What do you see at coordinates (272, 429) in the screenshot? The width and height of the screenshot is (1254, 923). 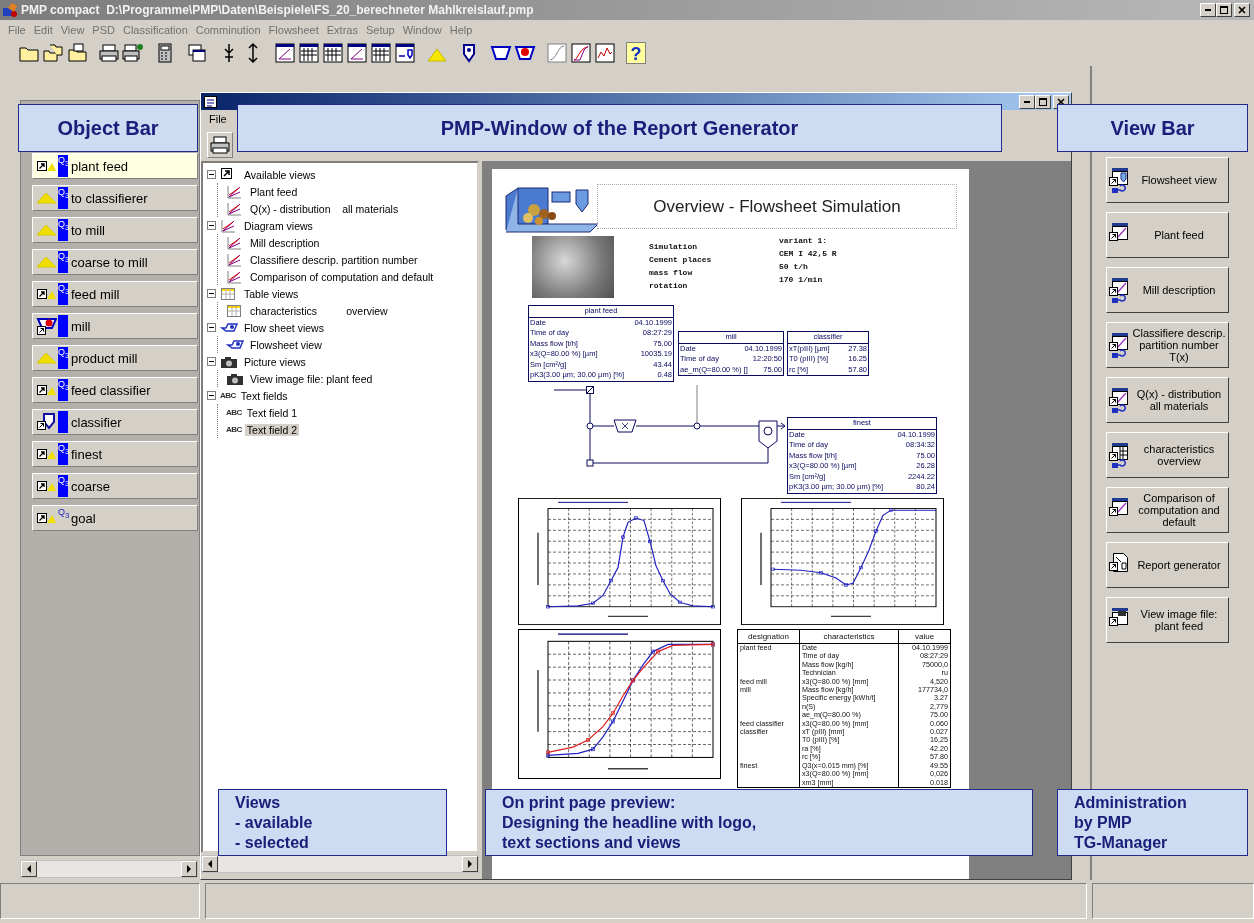 I see `tree-item: Text field 2` at bounding box center [272, 429].